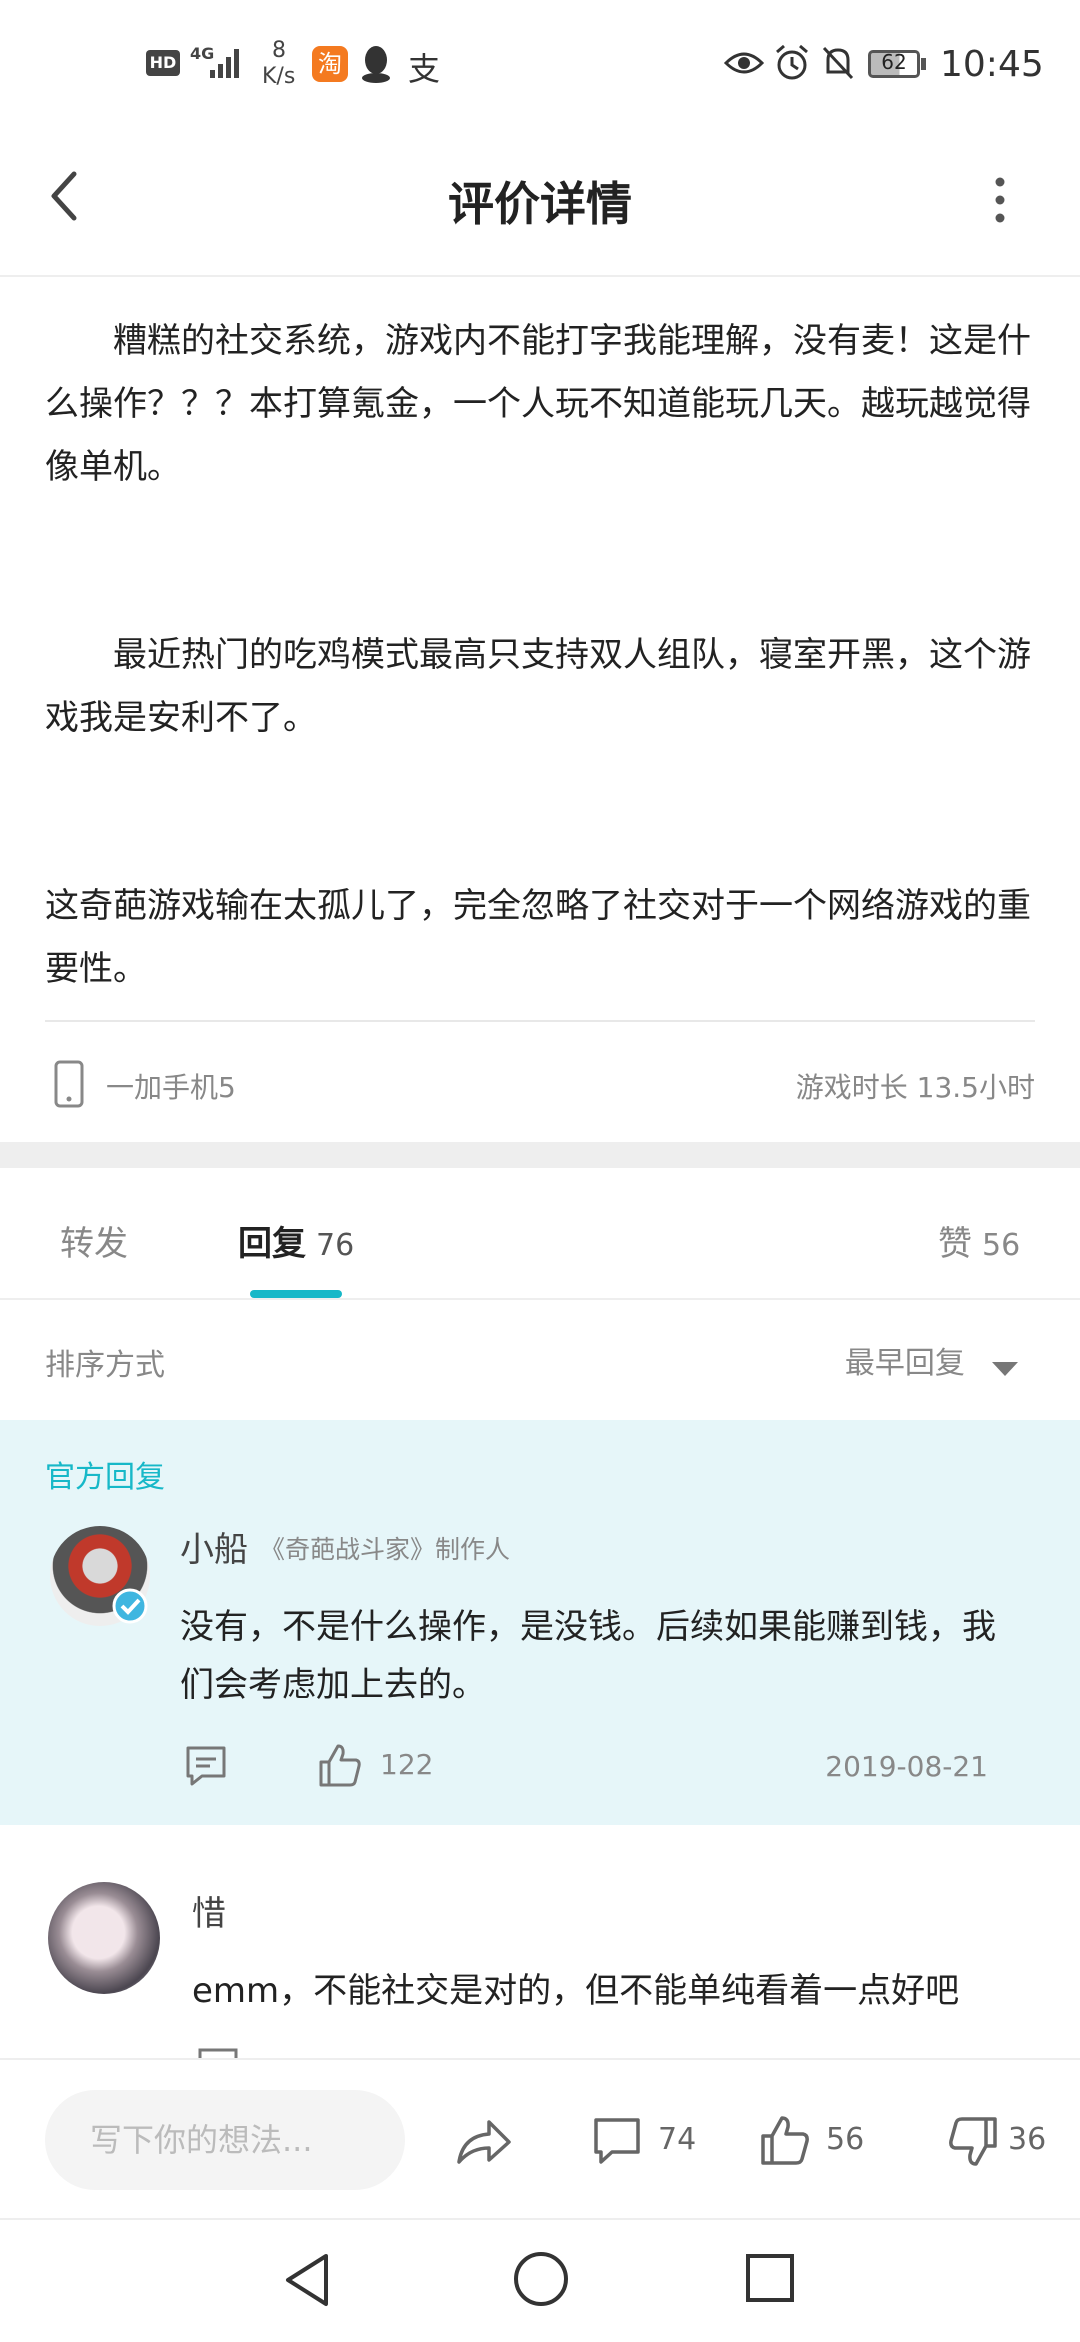  Describe the element at coordinates (1001, 1245) in the screenshot. I see `tab-like-count: 56` at that location.